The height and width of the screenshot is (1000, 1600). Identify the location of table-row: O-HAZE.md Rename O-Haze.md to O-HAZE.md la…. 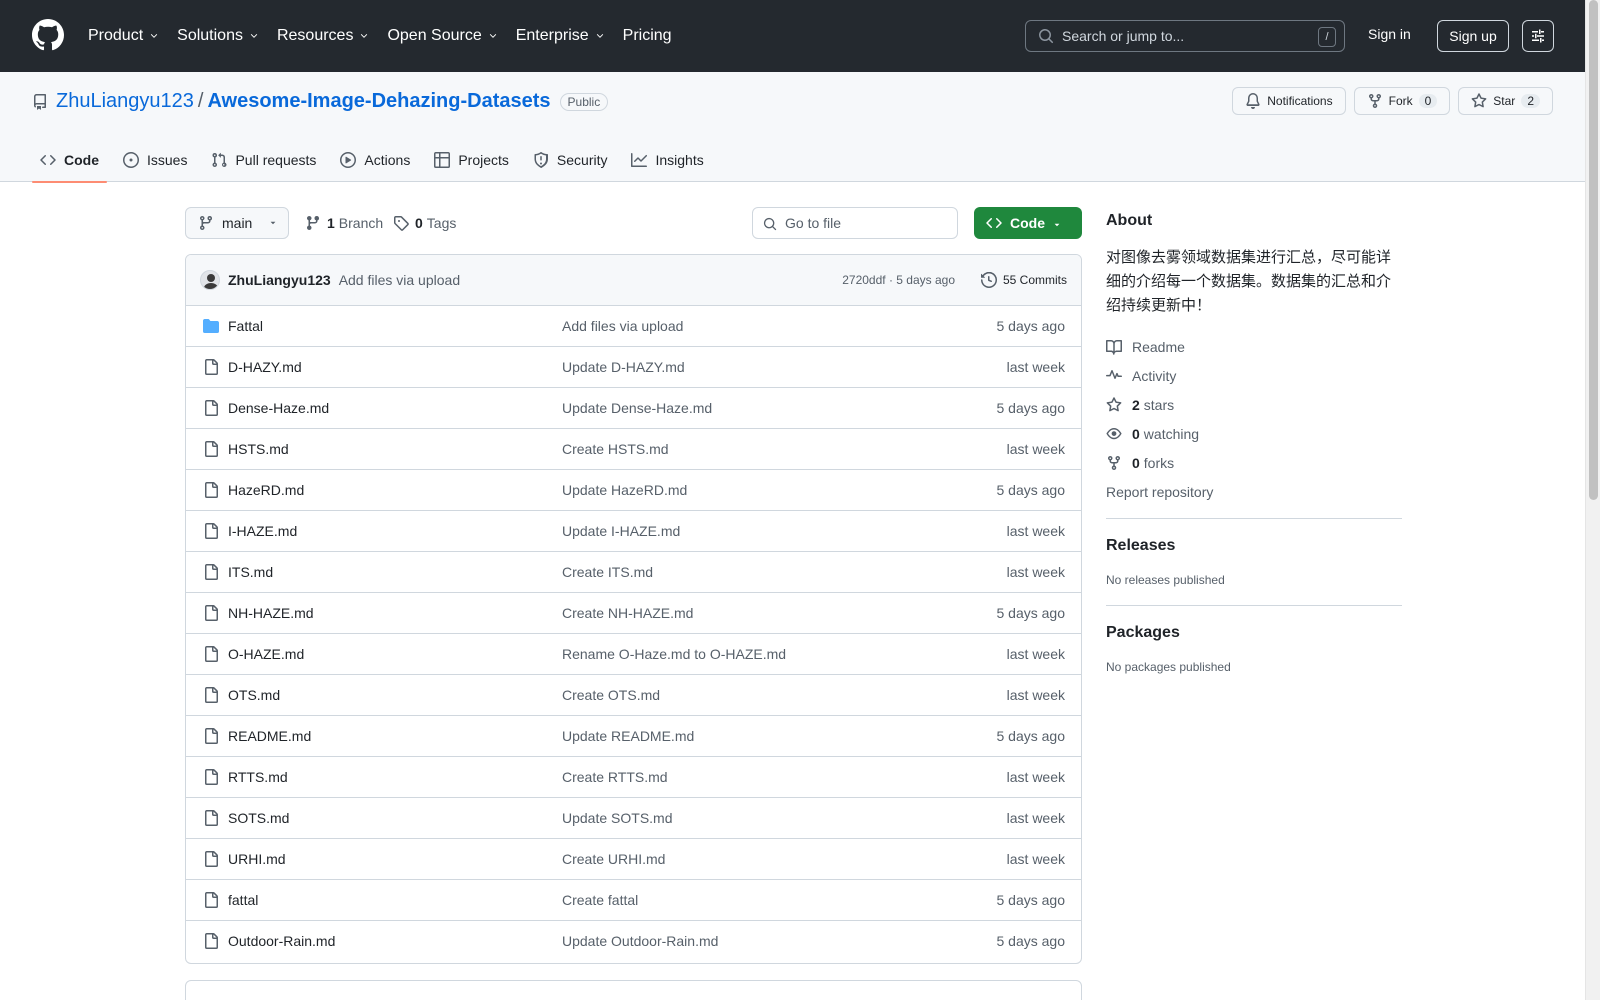
(633, 654).